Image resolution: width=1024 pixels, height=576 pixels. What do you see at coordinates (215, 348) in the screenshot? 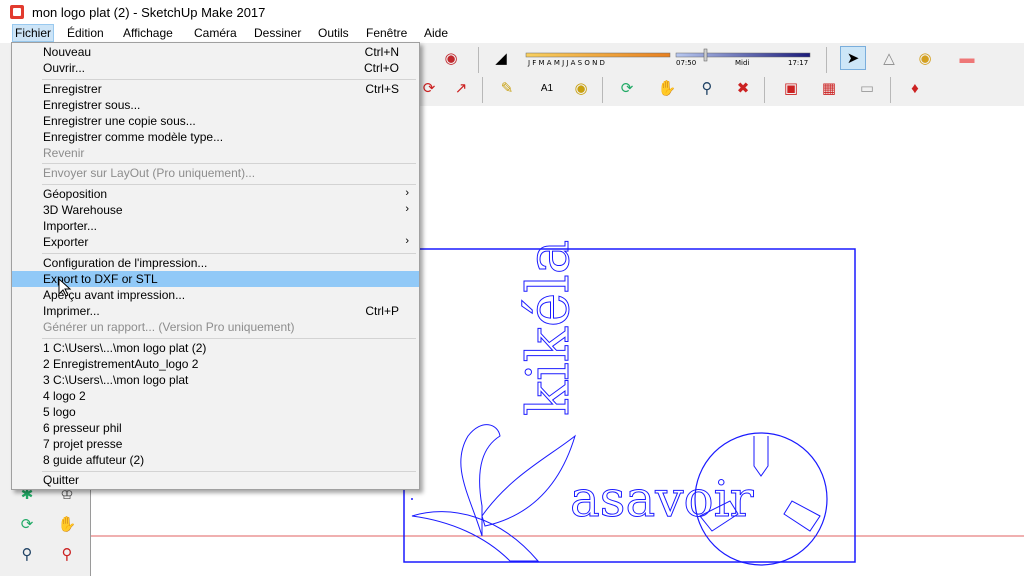
I see `recent-file-1: 1 C:\Users\...\mon logo plat (2)` at bounding box center [215, 348].